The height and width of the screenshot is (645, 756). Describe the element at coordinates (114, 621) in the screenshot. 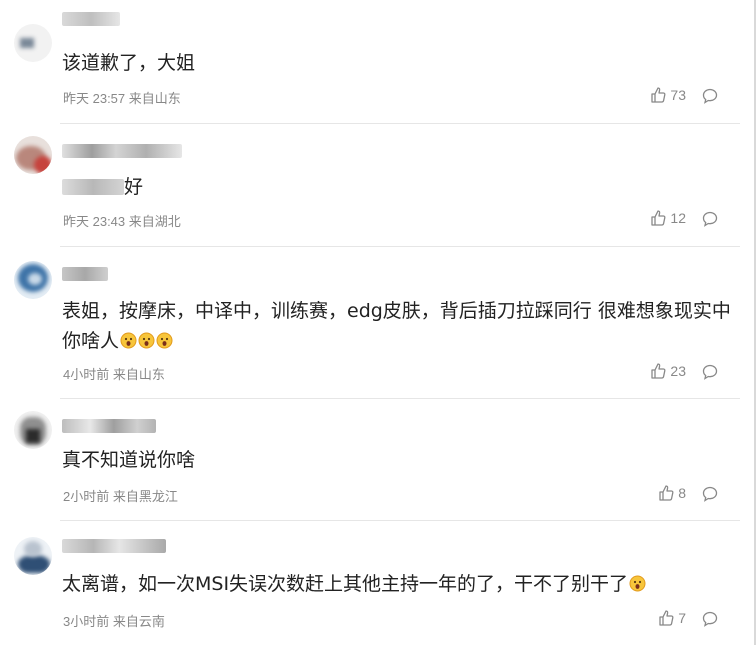

I see `comment-meta: 3小时前 来自云南` at that location.